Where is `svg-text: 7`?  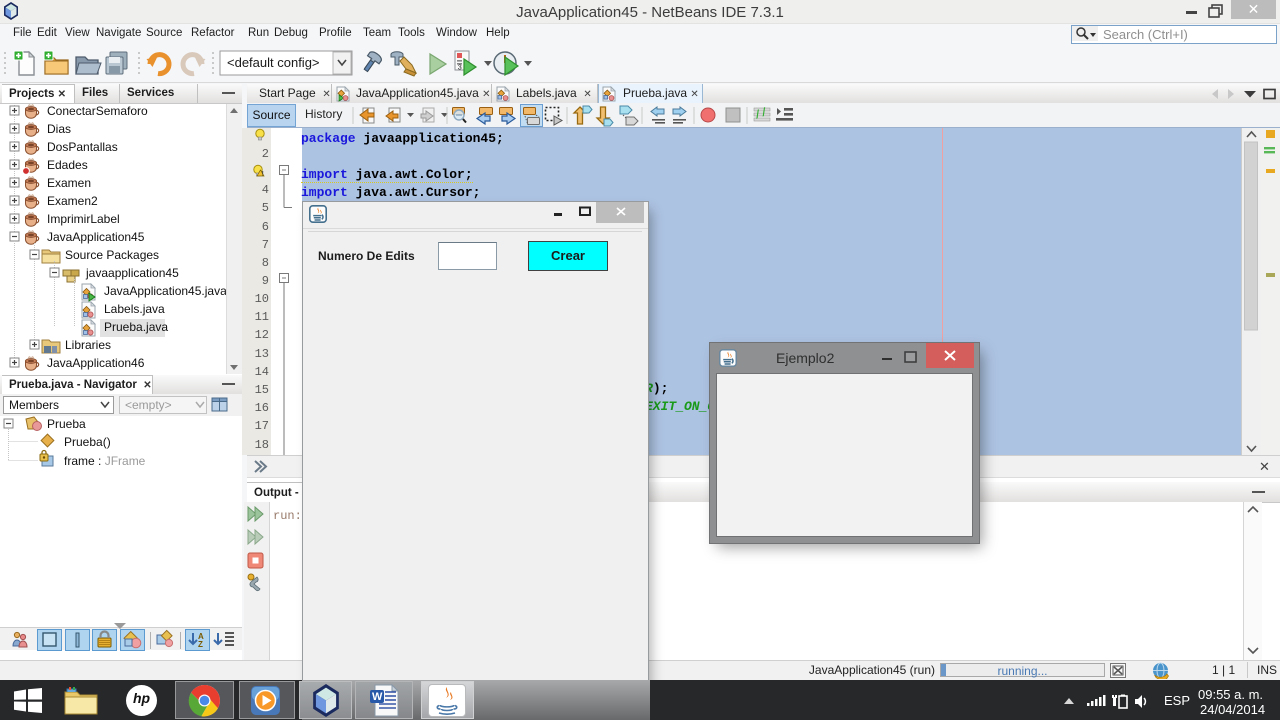 svg-text: 7 is located at coordinates (265, 245).